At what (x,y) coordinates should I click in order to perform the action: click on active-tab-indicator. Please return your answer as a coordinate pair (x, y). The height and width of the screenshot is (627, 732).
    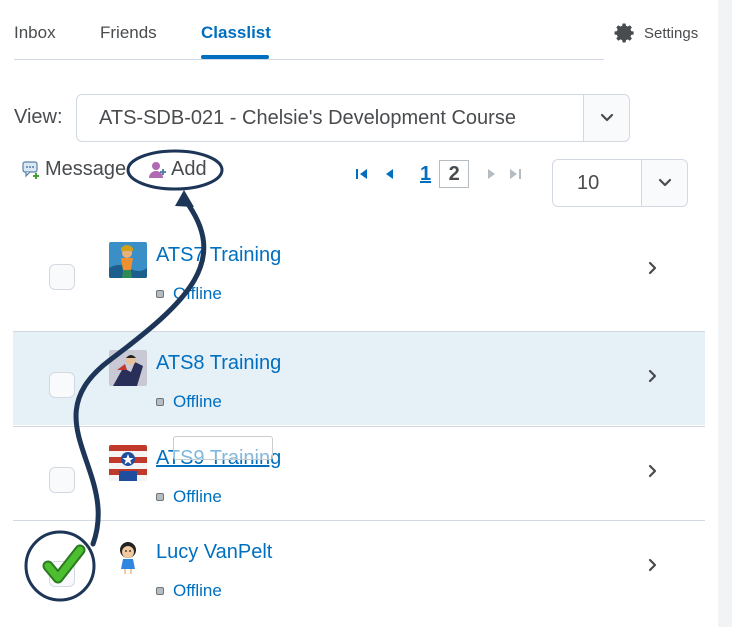
    Looking at the image, I should click on (235, 57).